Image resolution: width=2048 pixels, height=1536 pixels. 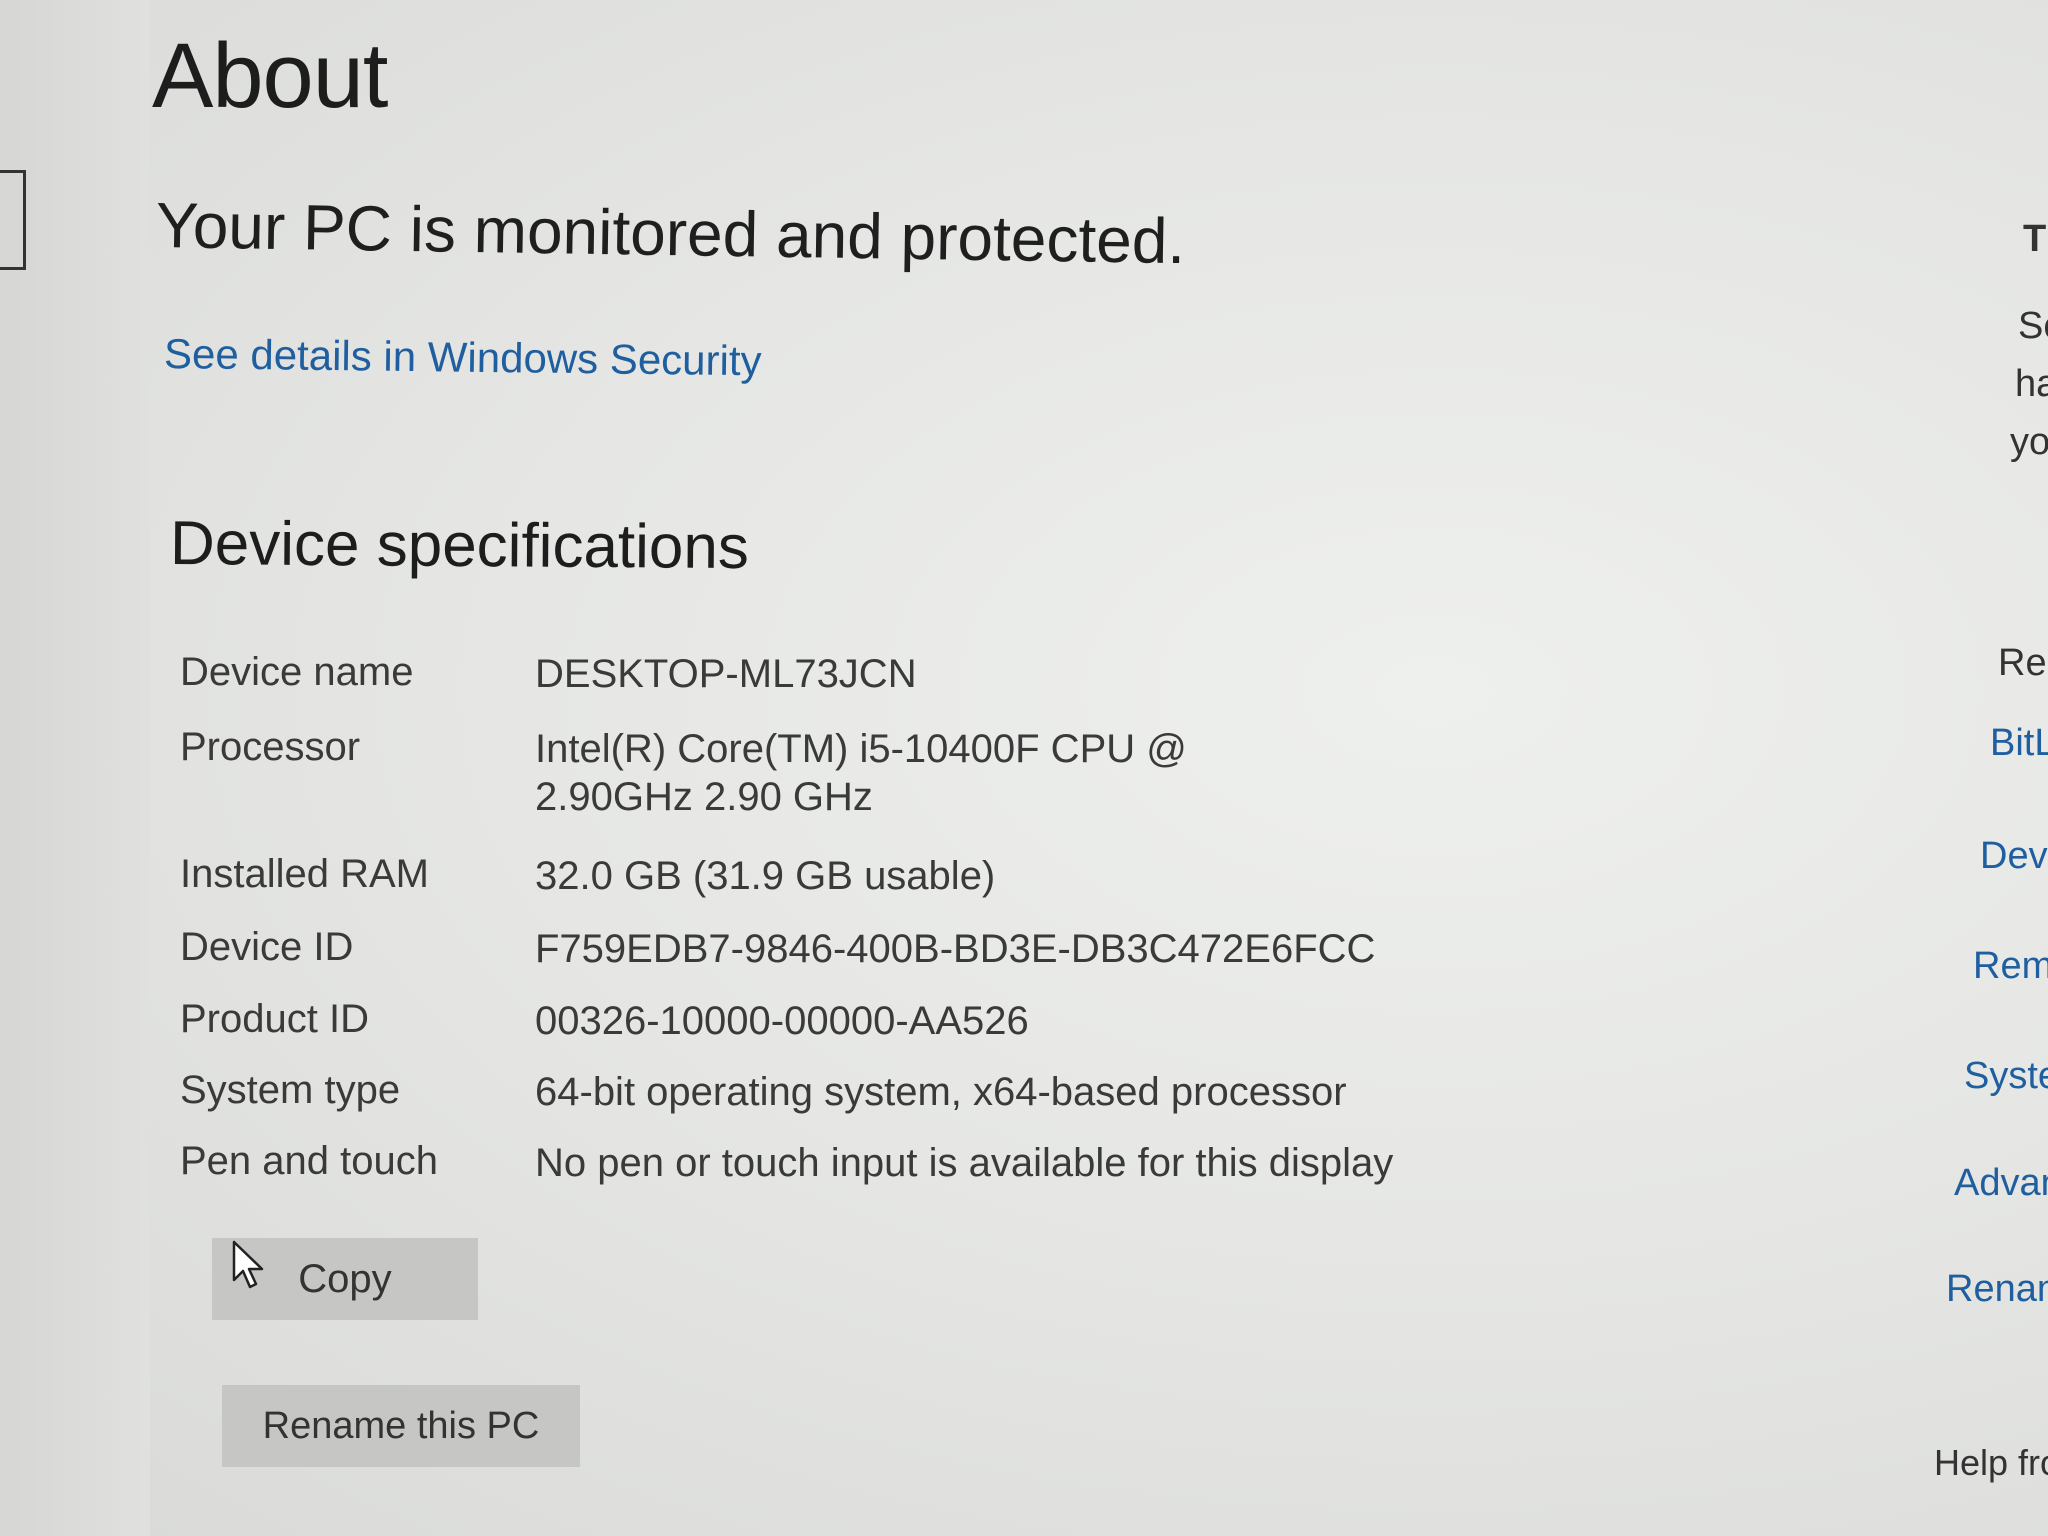 What do you see at coordinates (401, 1426) in the screenshot?
I see `rename-pc-button: Rename this PC` at bounding box center [401, 1426].